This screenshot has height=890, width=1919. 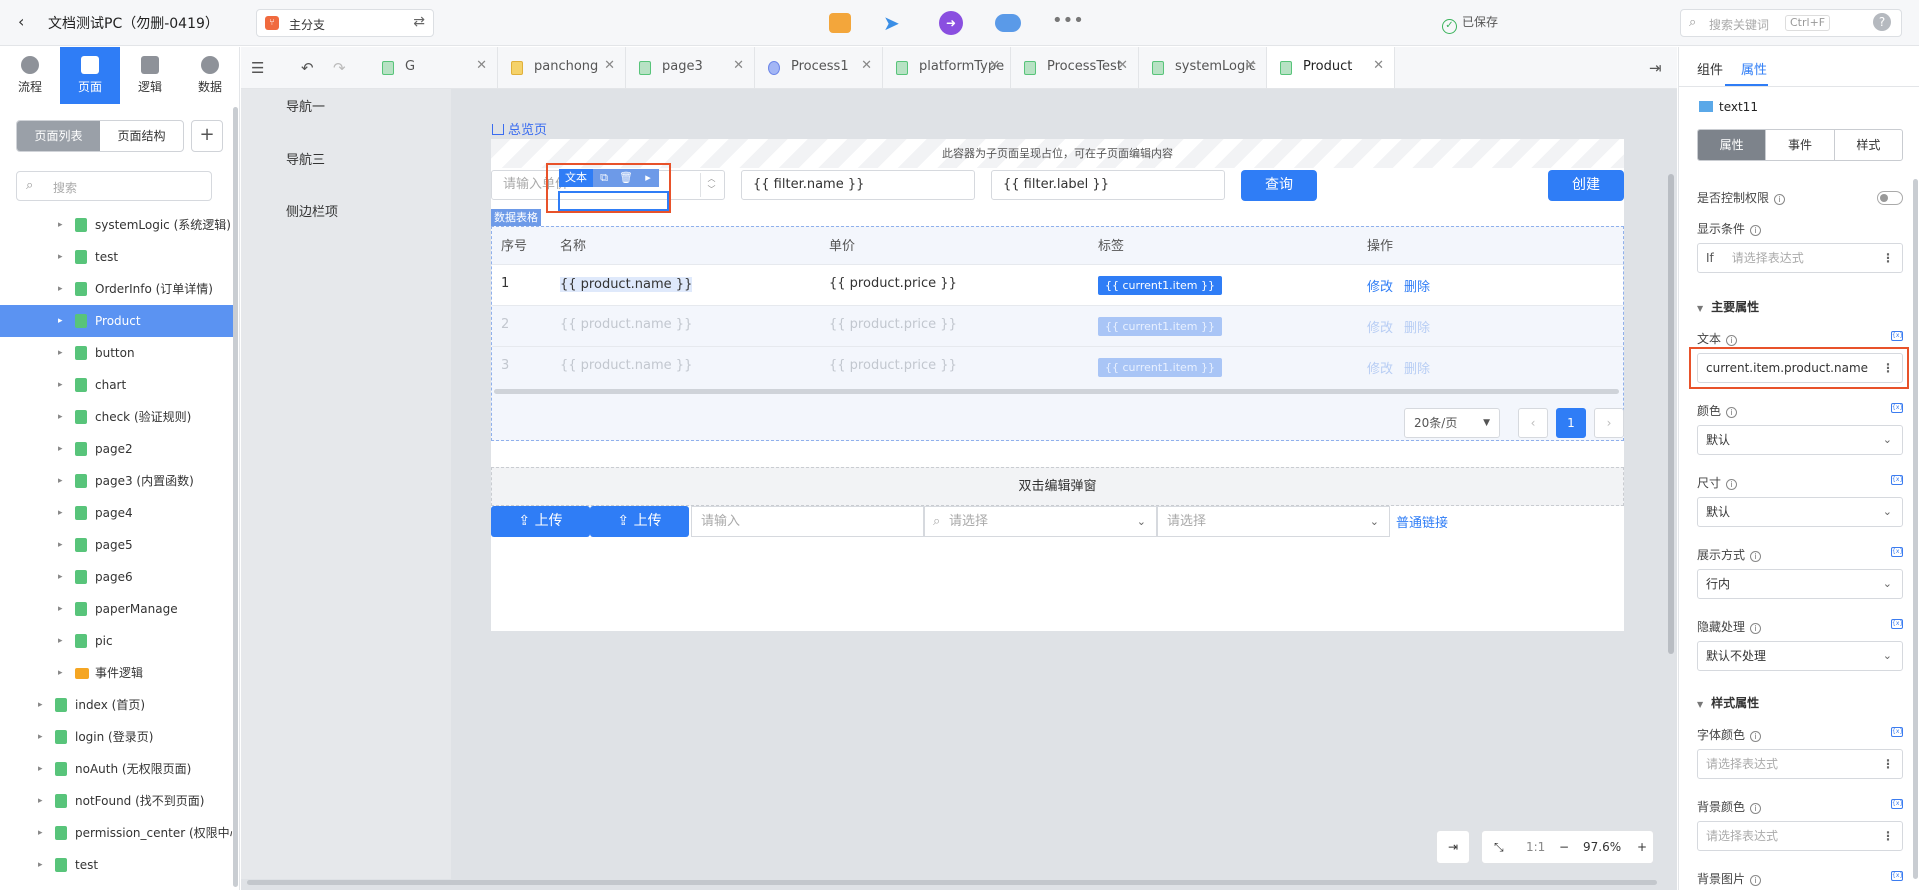 What do you see at coordinates (1453, 847) in the screenshot?
I see `fit-icon: ⇥` at bounding box center [1453, 847].